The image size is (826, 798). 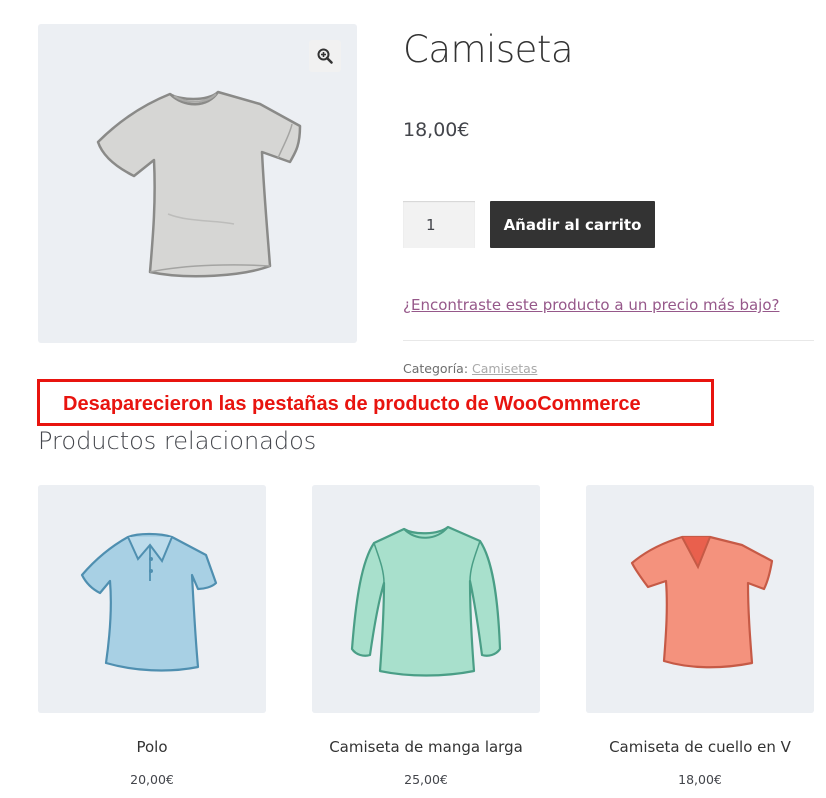 I want to click on product-price: 18,00€, so click(x=436, y=130).